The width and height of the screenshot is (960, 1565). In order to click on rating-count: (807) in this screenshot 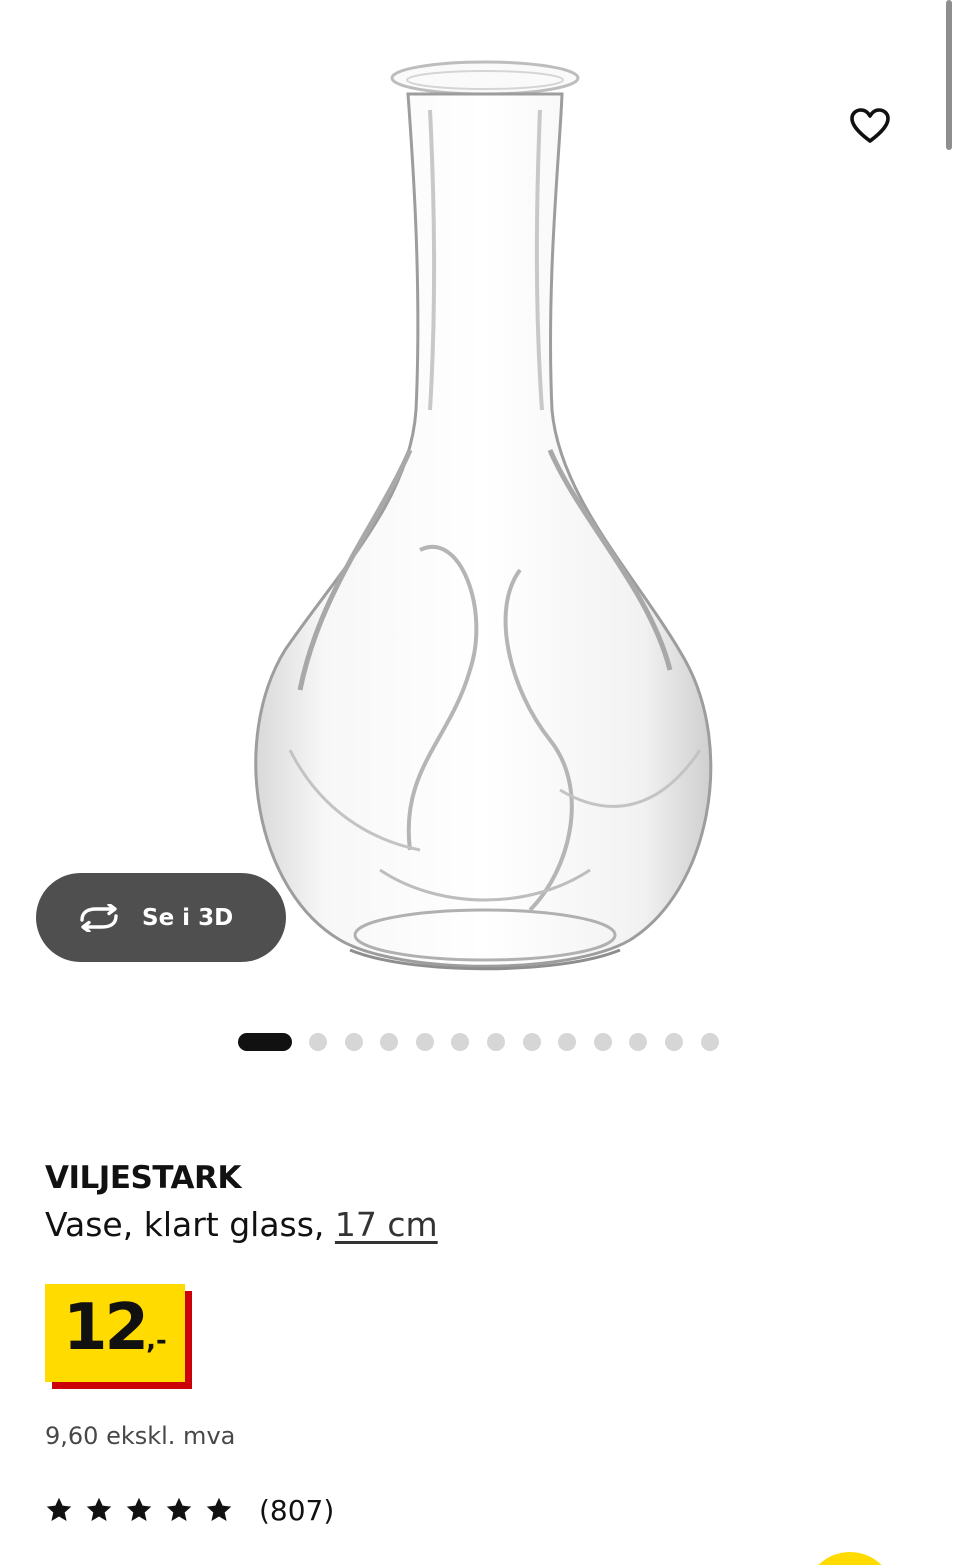, I will do `click(297, 1510)`.